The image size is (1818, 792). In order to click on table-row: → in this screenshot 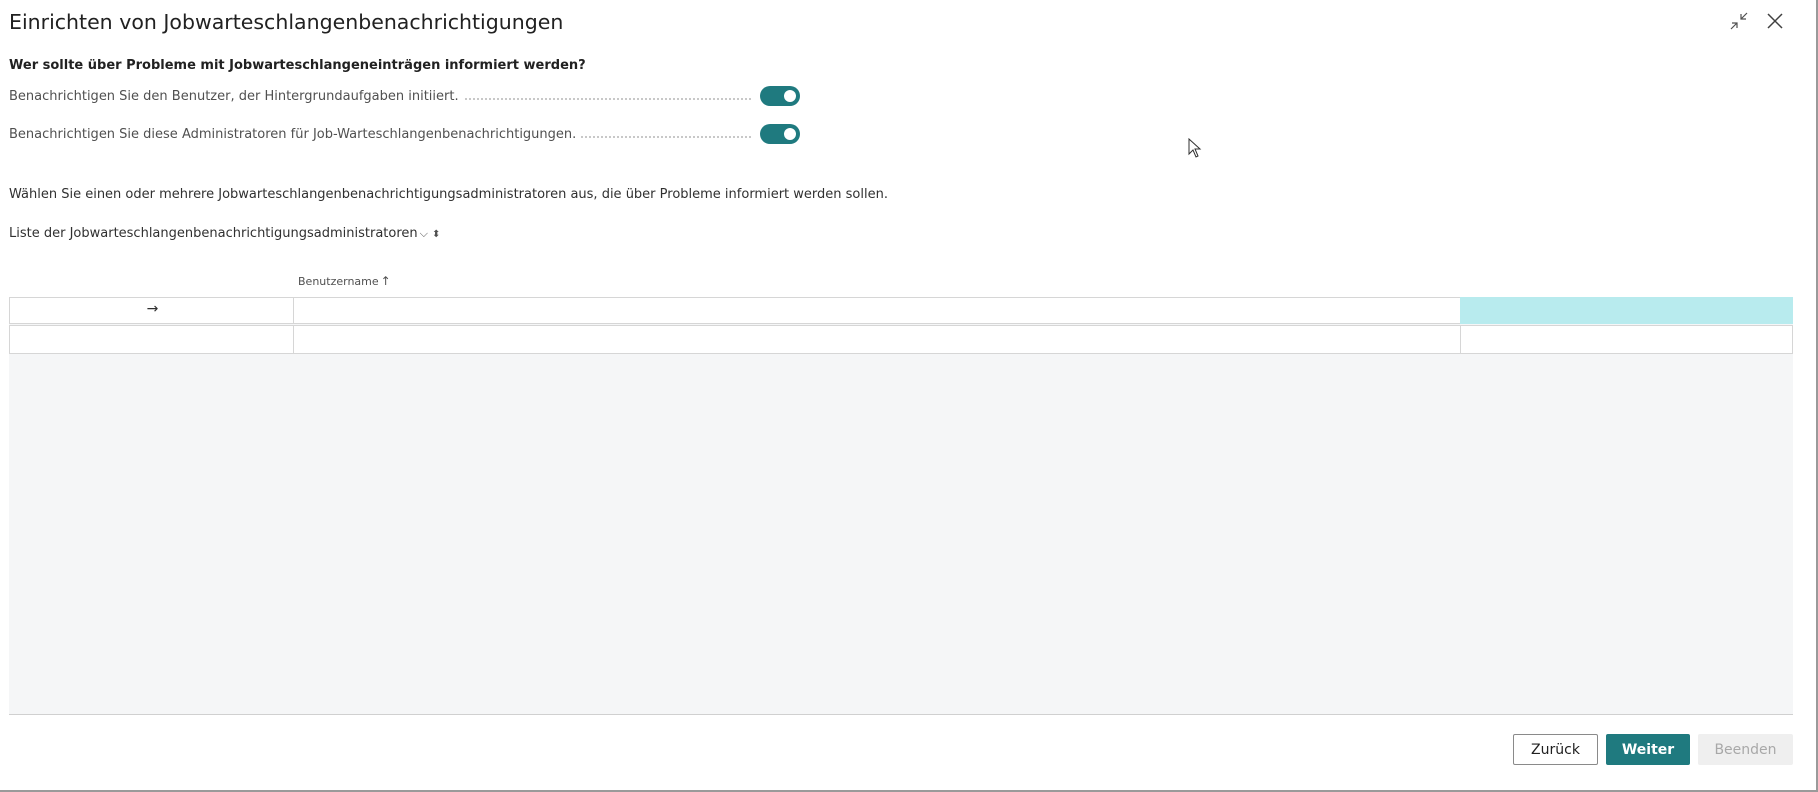, I will do `click(901, 311)`.